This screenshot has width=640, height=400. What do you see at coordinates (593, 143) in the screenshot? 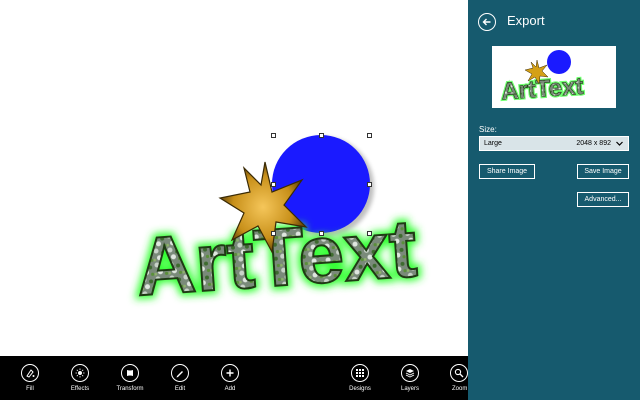
I see `size-dimensions: 2048 x 892` at bounding box center [593, 143].